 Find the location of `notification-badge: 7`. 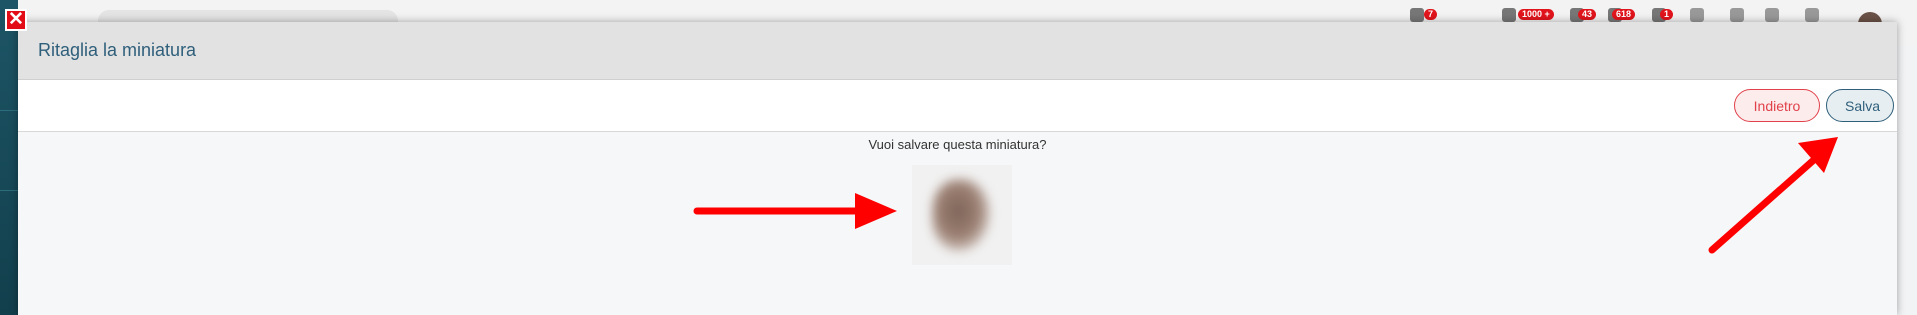

notification-badge: 7 is located at coordinates (1431, 14).